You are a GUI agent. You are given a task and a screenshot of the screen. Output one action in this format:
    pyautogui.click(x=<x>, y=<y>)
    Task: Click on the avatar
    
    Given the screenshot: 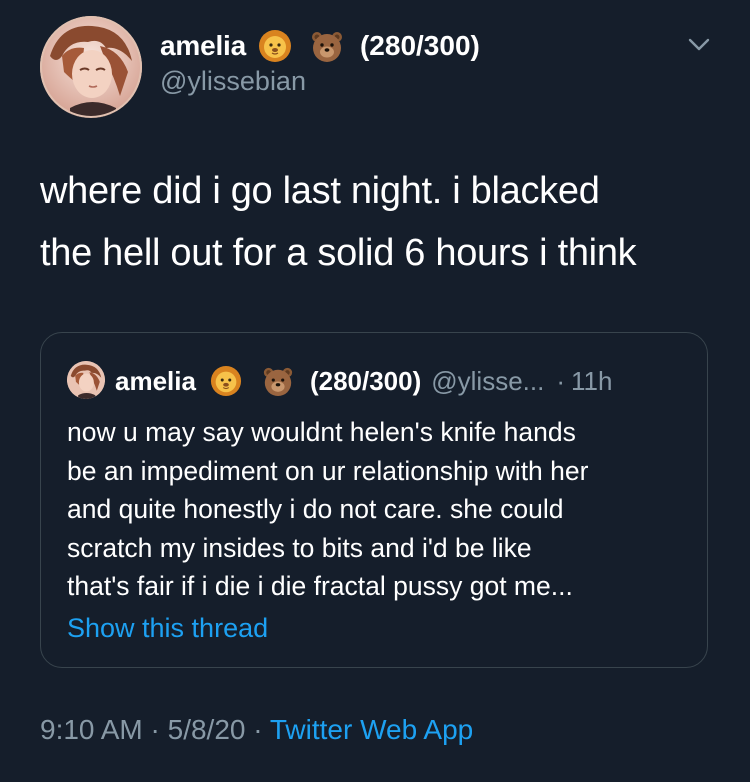 What is the action you would take?
    pyautogui.click(x=91, y=67)
    